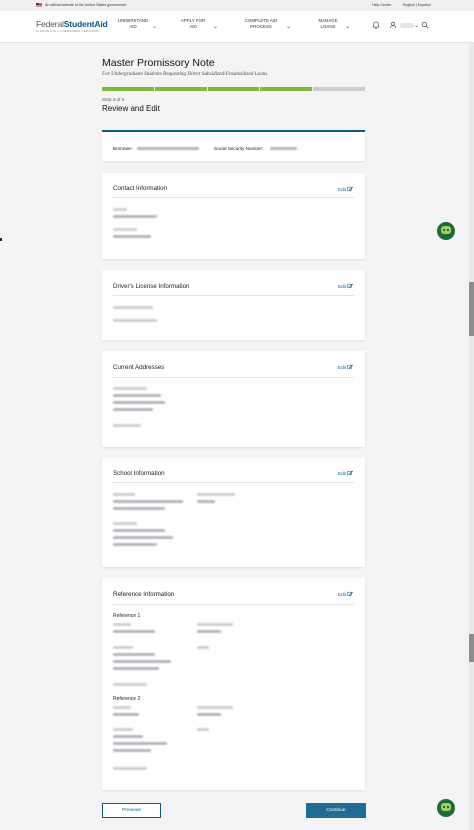 The width and height of the screenshot is (474, 830). I want to click on ssn-label: Social Security Number:, so click(239, 148).